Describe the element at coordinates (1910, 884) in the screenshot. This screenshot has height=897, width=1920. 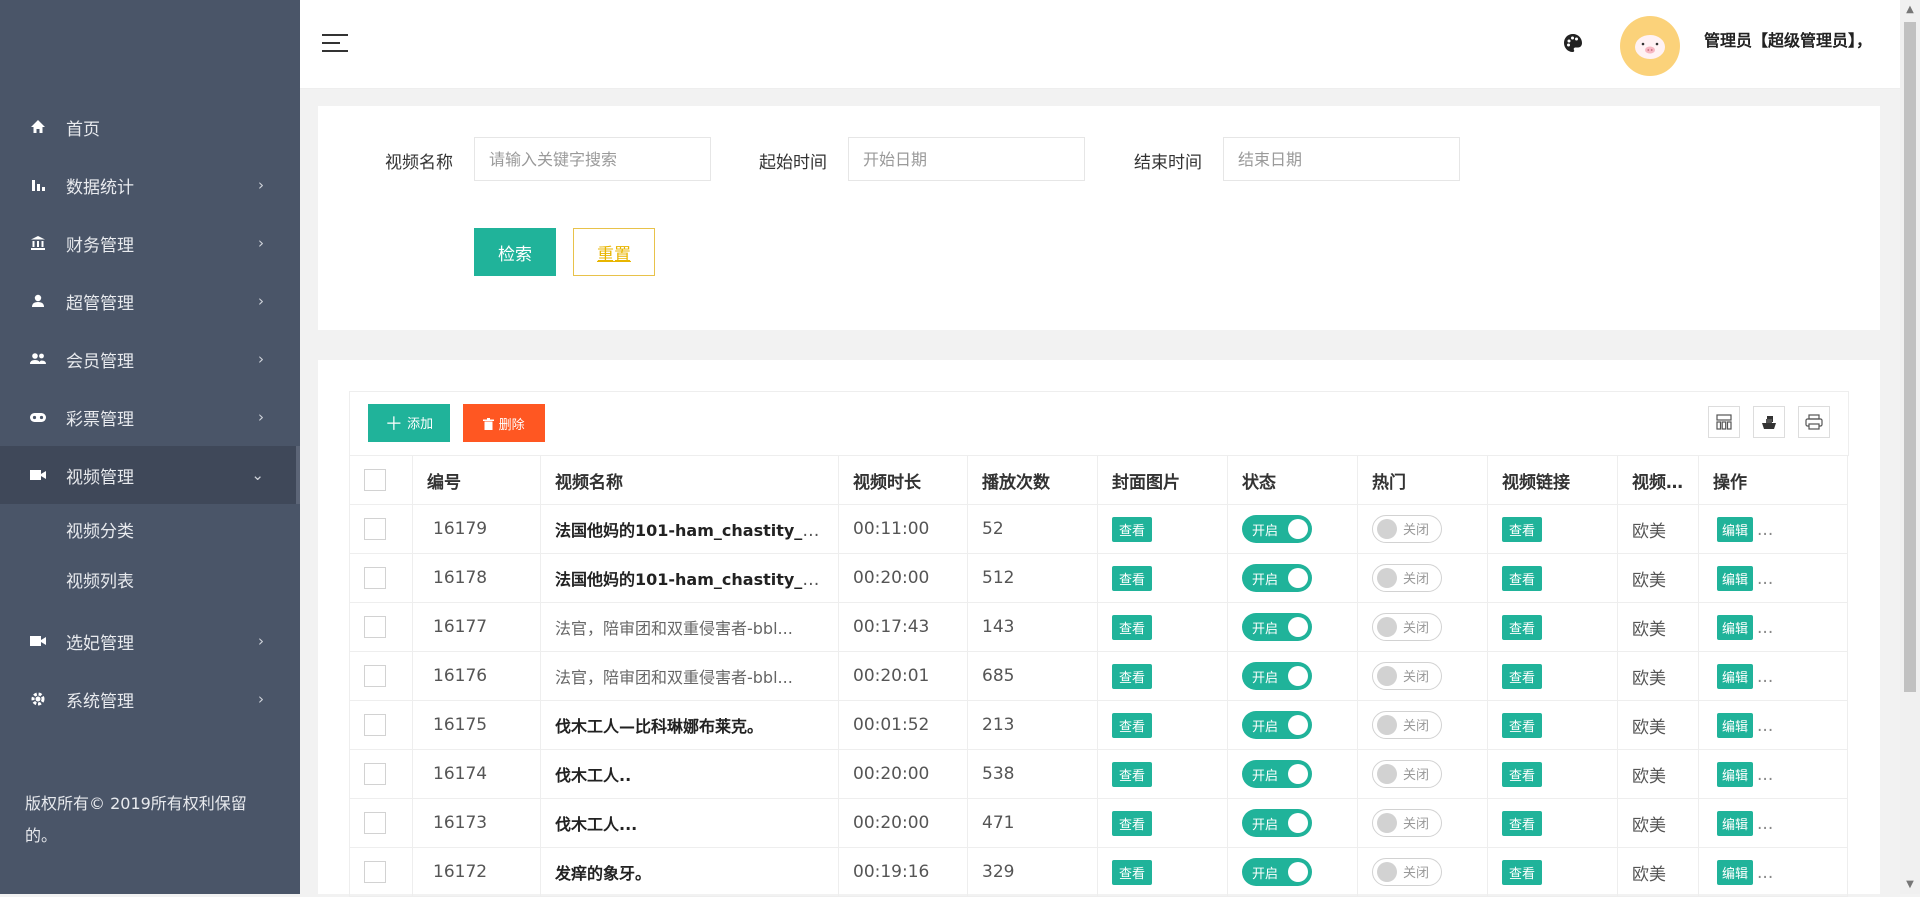
I see `scroll-down-icon: ▼` at that location.